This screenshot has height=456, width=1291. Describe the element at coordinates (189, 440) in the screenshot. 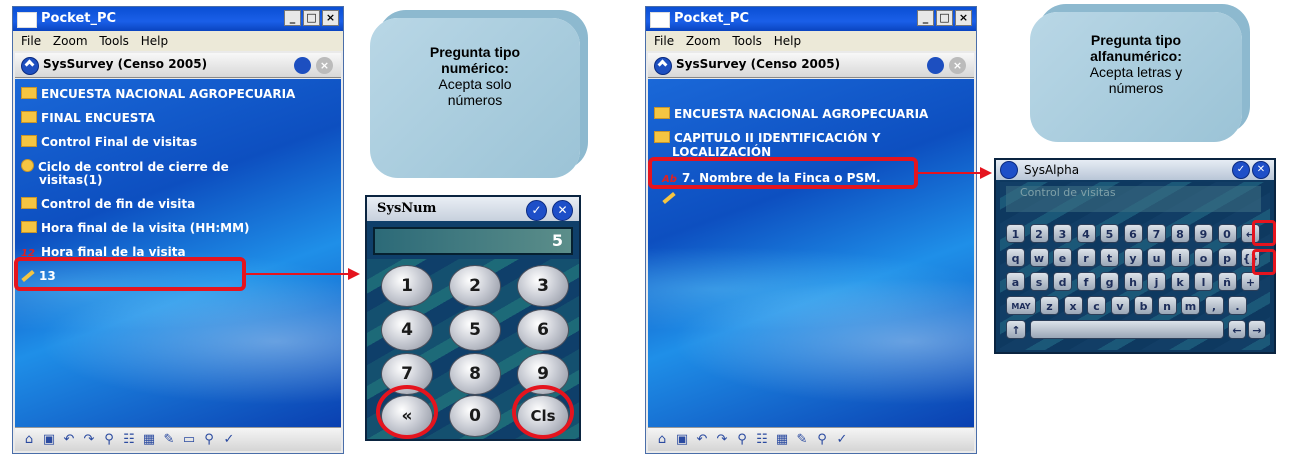

I see `folder-open-icon: ▭` at that location.